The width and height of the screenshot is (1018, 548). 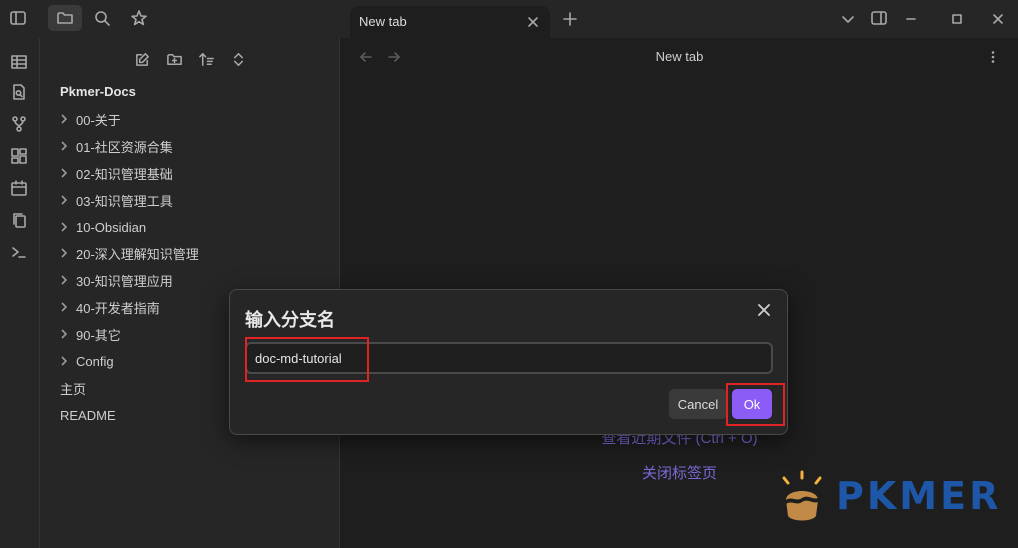 I want to click on chevron-down-icon, so click(x=848, y=19).